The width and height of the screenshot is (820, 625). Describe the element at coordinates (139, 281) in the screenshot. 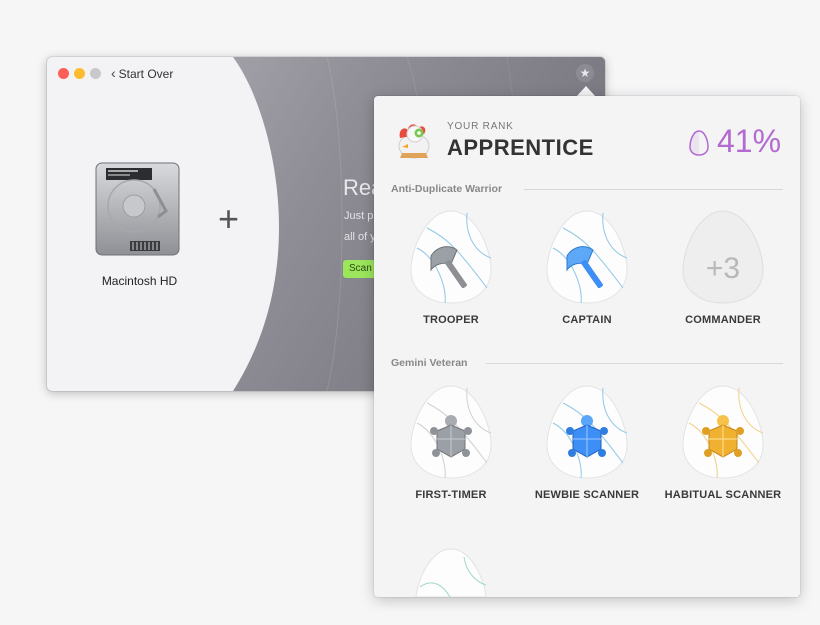

I see `disk-label: Macintosh HD` at that location.